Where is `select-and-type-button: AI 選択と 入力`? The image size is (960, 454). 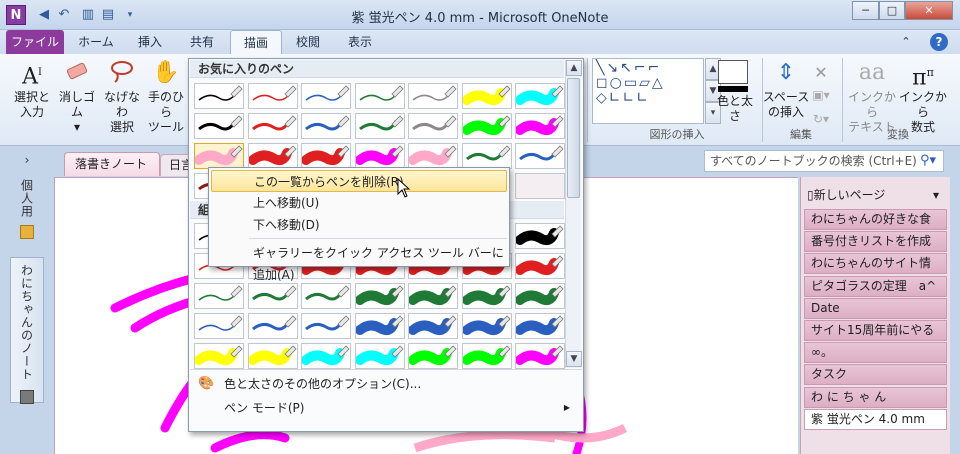 select-and-type-button: AI 選択と 入力 is located at coordinates (32, 89).